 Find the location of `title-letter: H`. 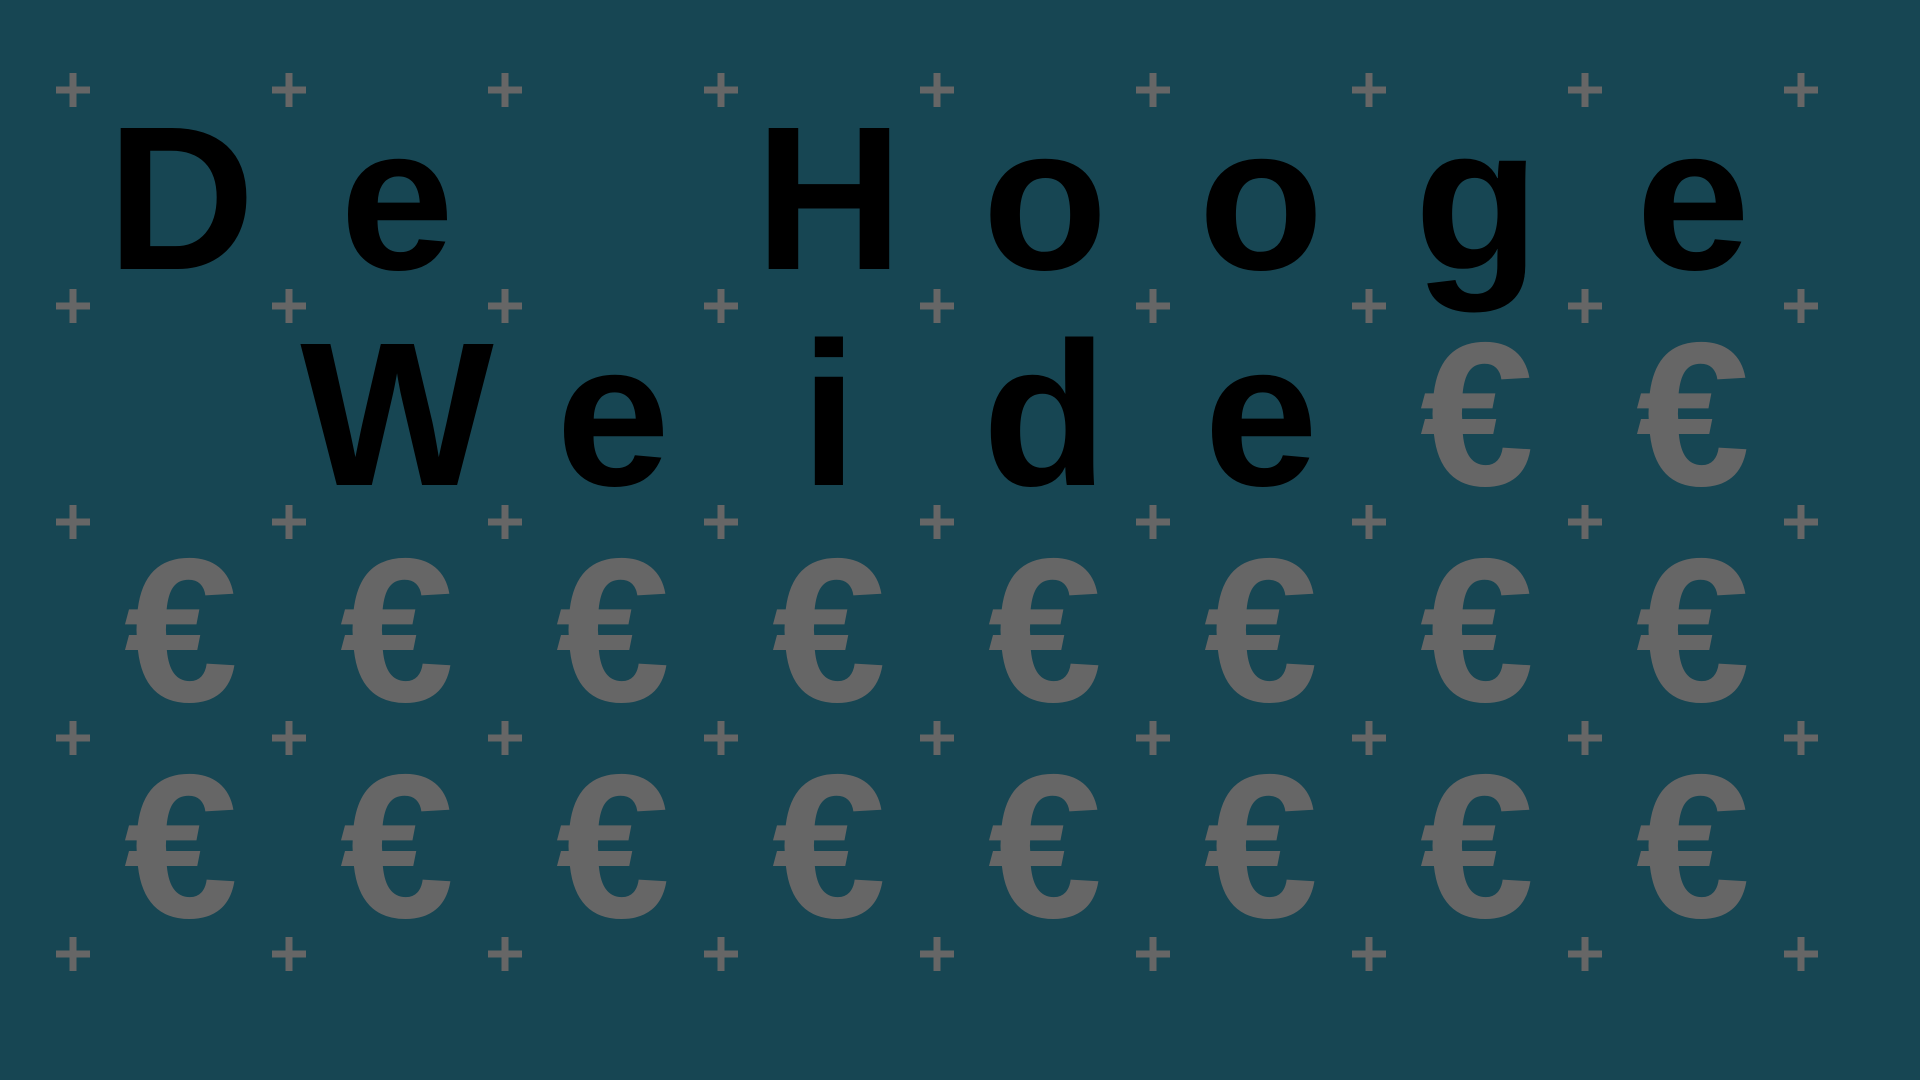

title-letter: H is located at coordinates (829, 198).